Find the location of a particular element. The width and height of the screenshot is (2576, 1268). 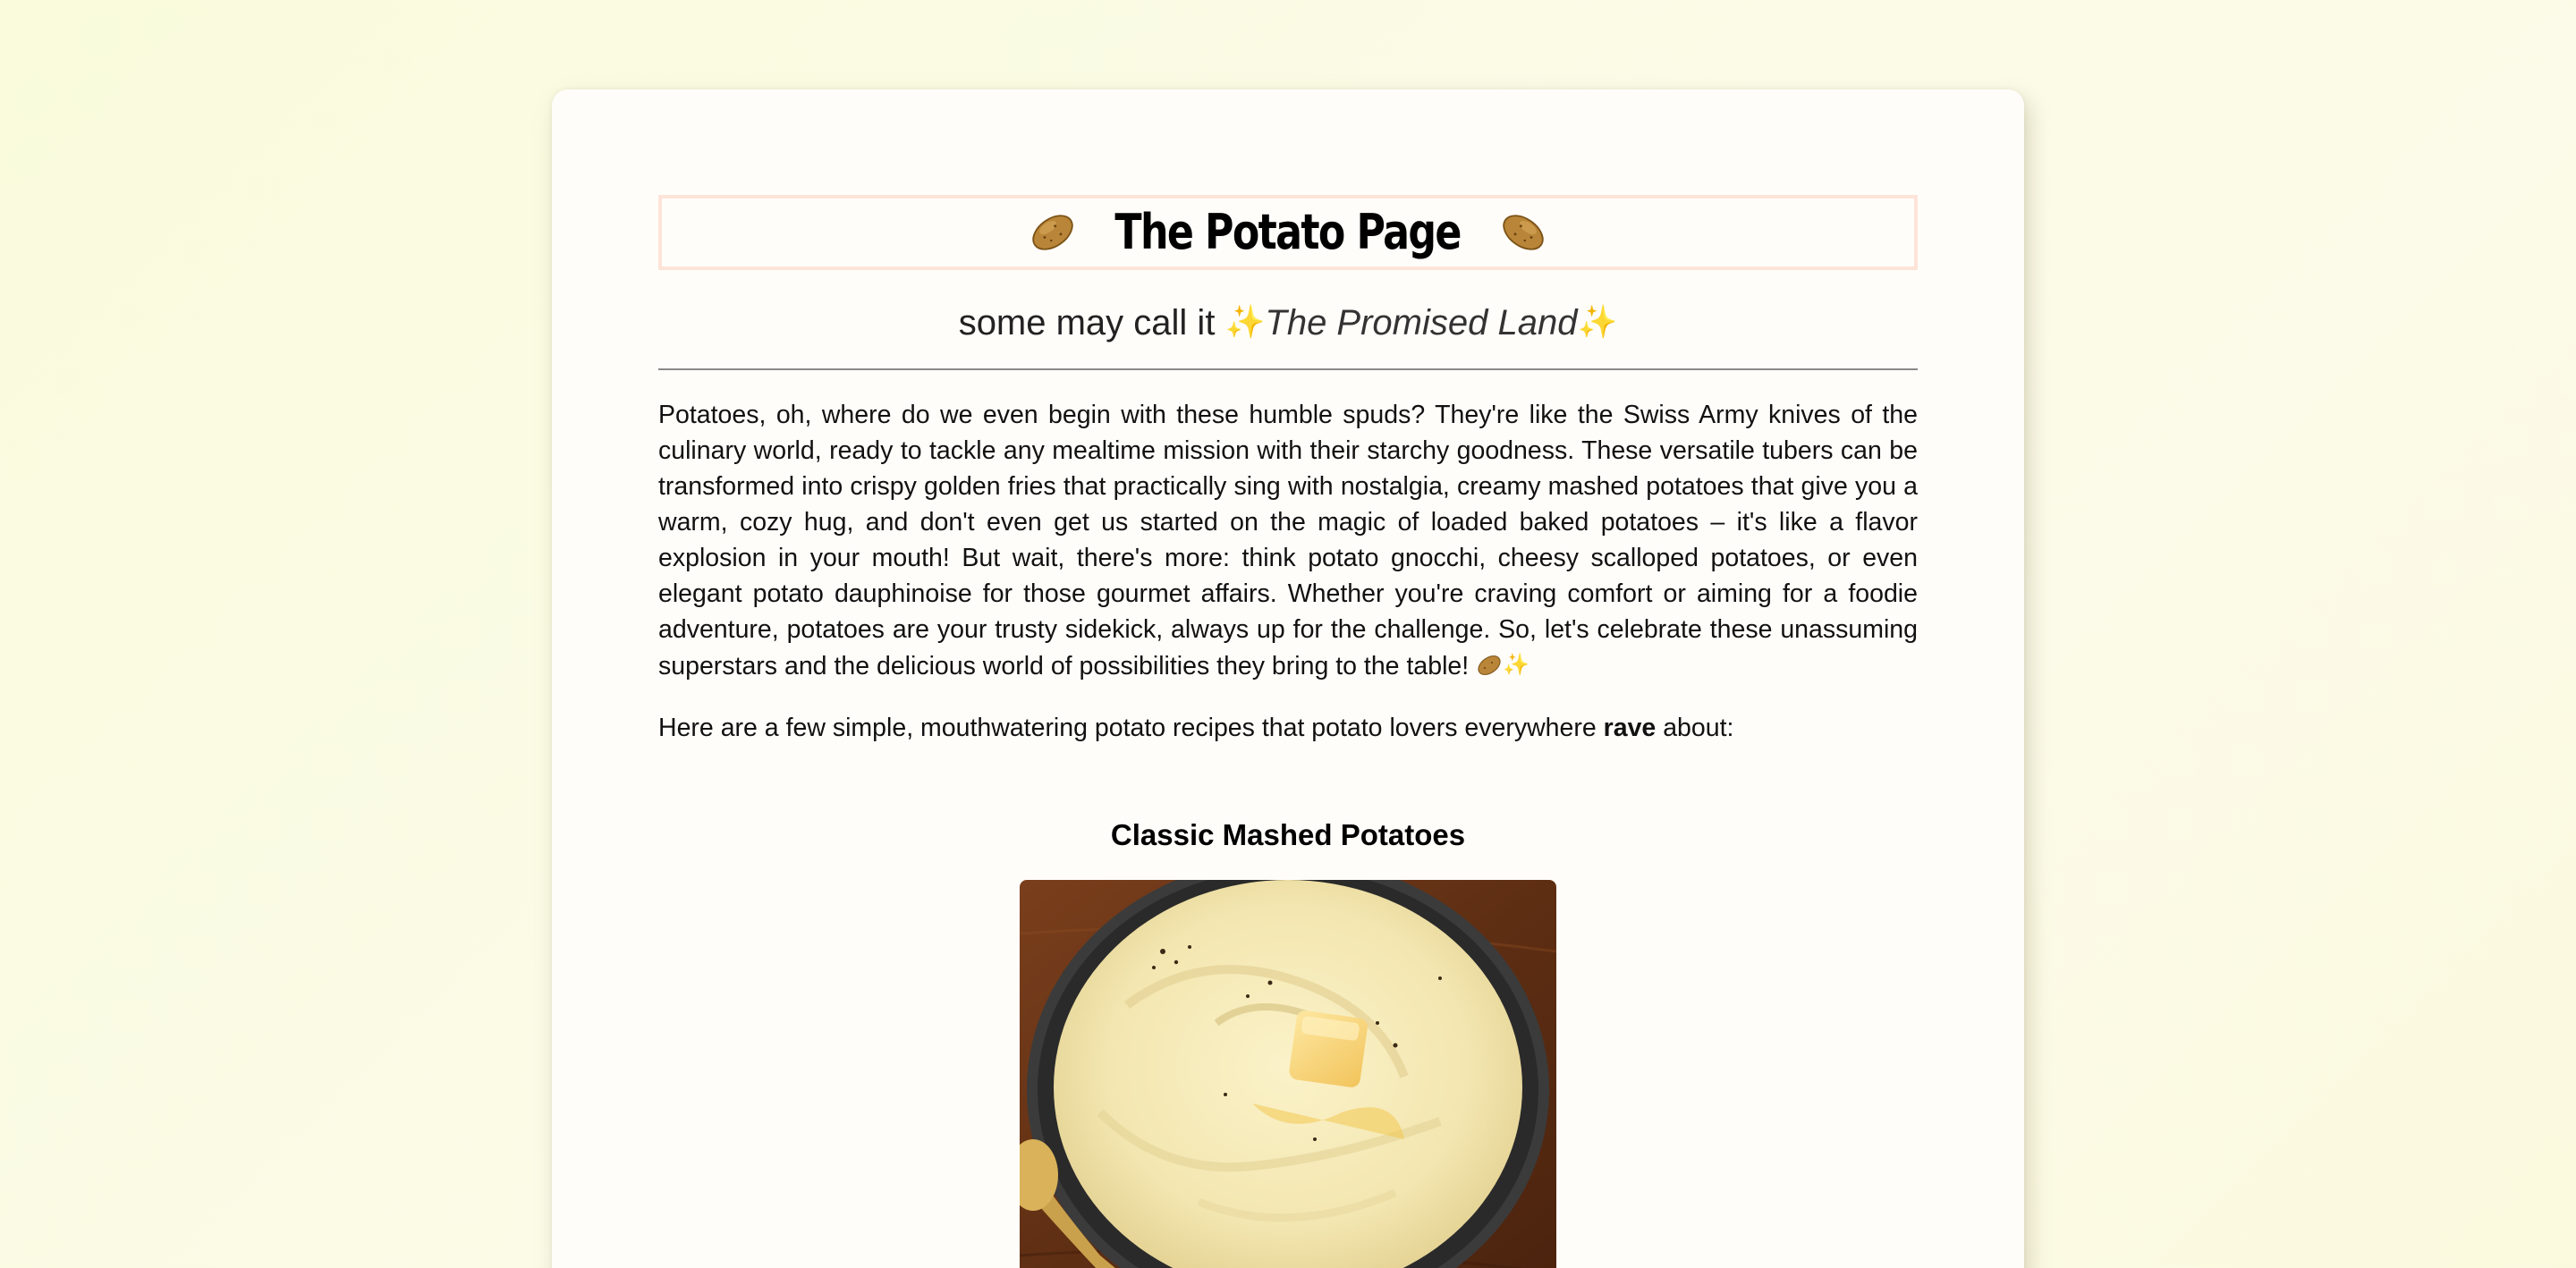

subtitle-prefix: some may call it is located at coordinates (1087, 322).